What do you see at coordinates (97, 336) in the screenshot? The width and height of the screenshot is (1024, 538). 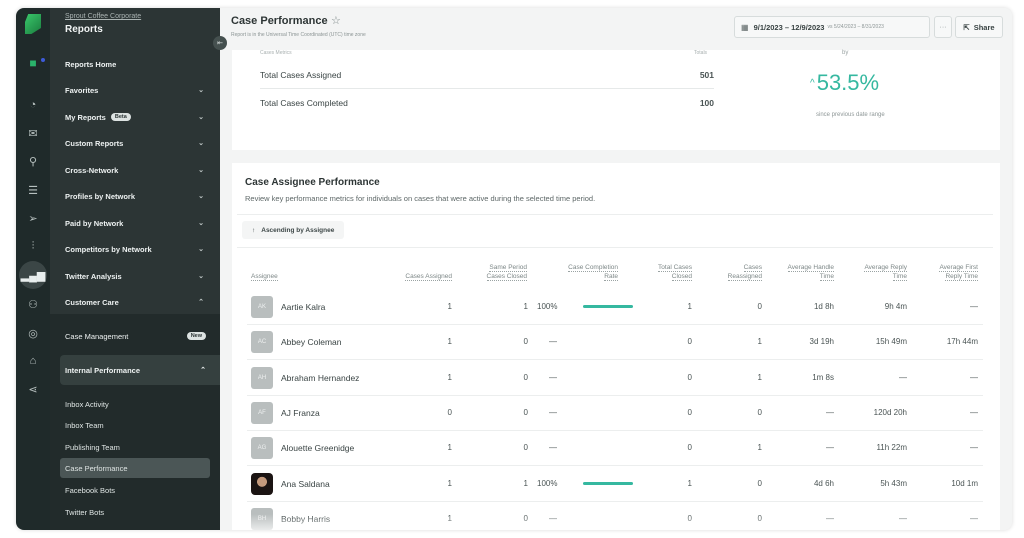 I see `nav-item-label: Case Management` at bounding box center [97, 336].